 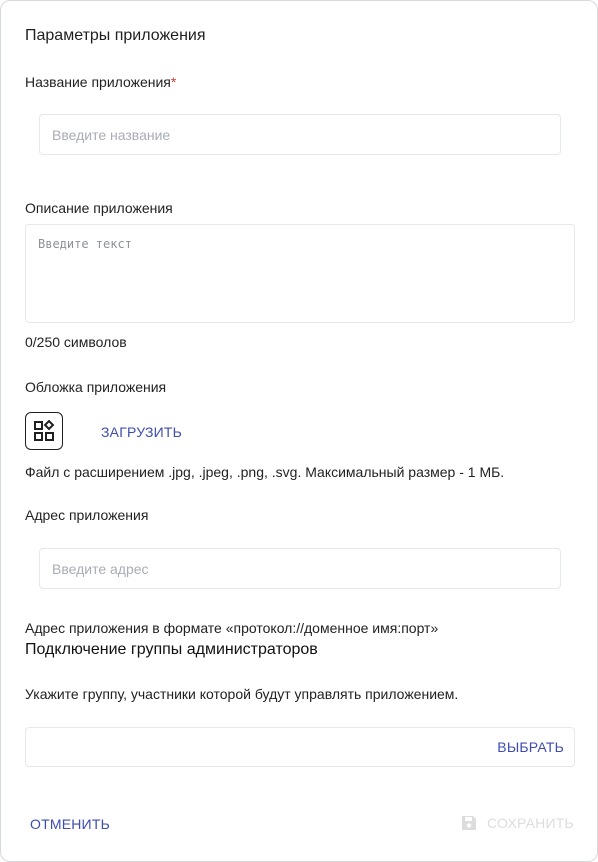 What do you see at coordinates (99, 208) in the screenshot?
I see `app-description-label: Описание приложения` at bounding box center [99, 208].